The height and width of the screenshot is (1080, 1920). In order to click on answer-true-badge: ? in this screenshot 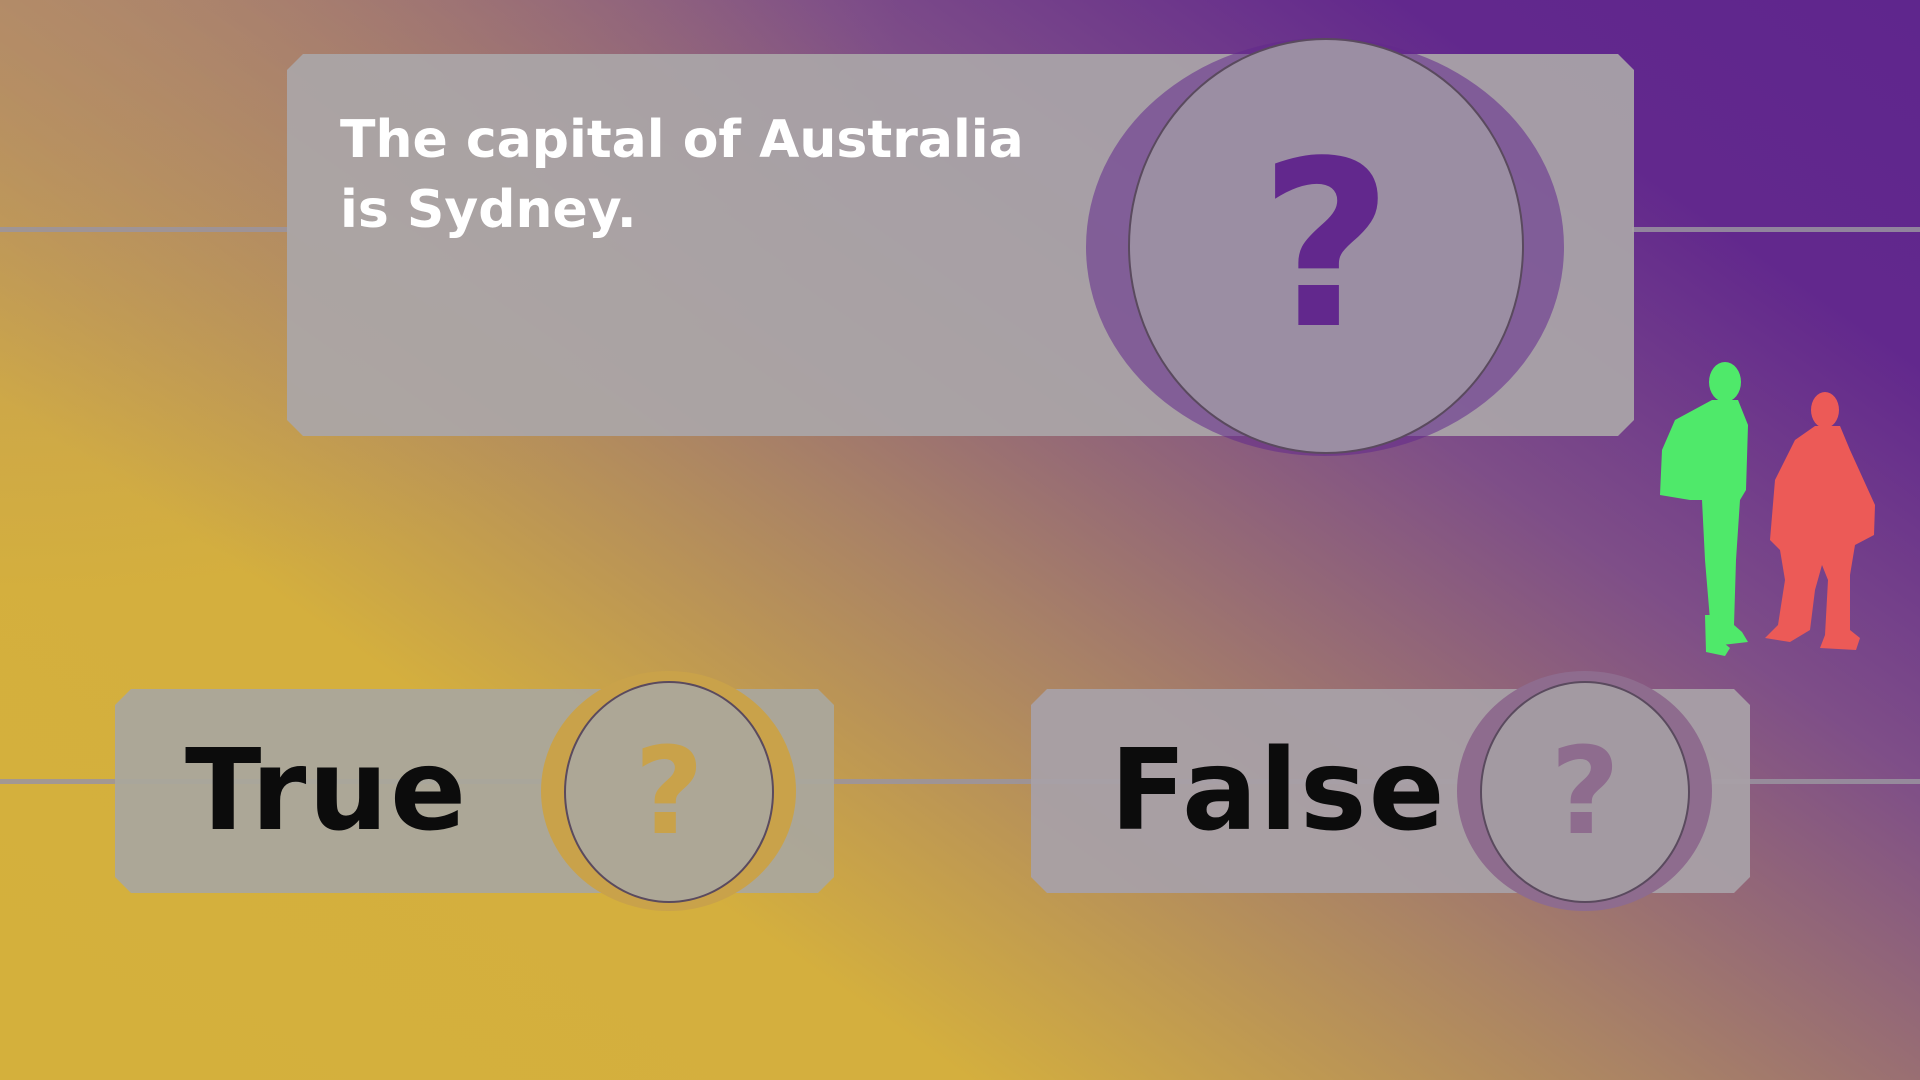, I will do `click(669, 792)`.